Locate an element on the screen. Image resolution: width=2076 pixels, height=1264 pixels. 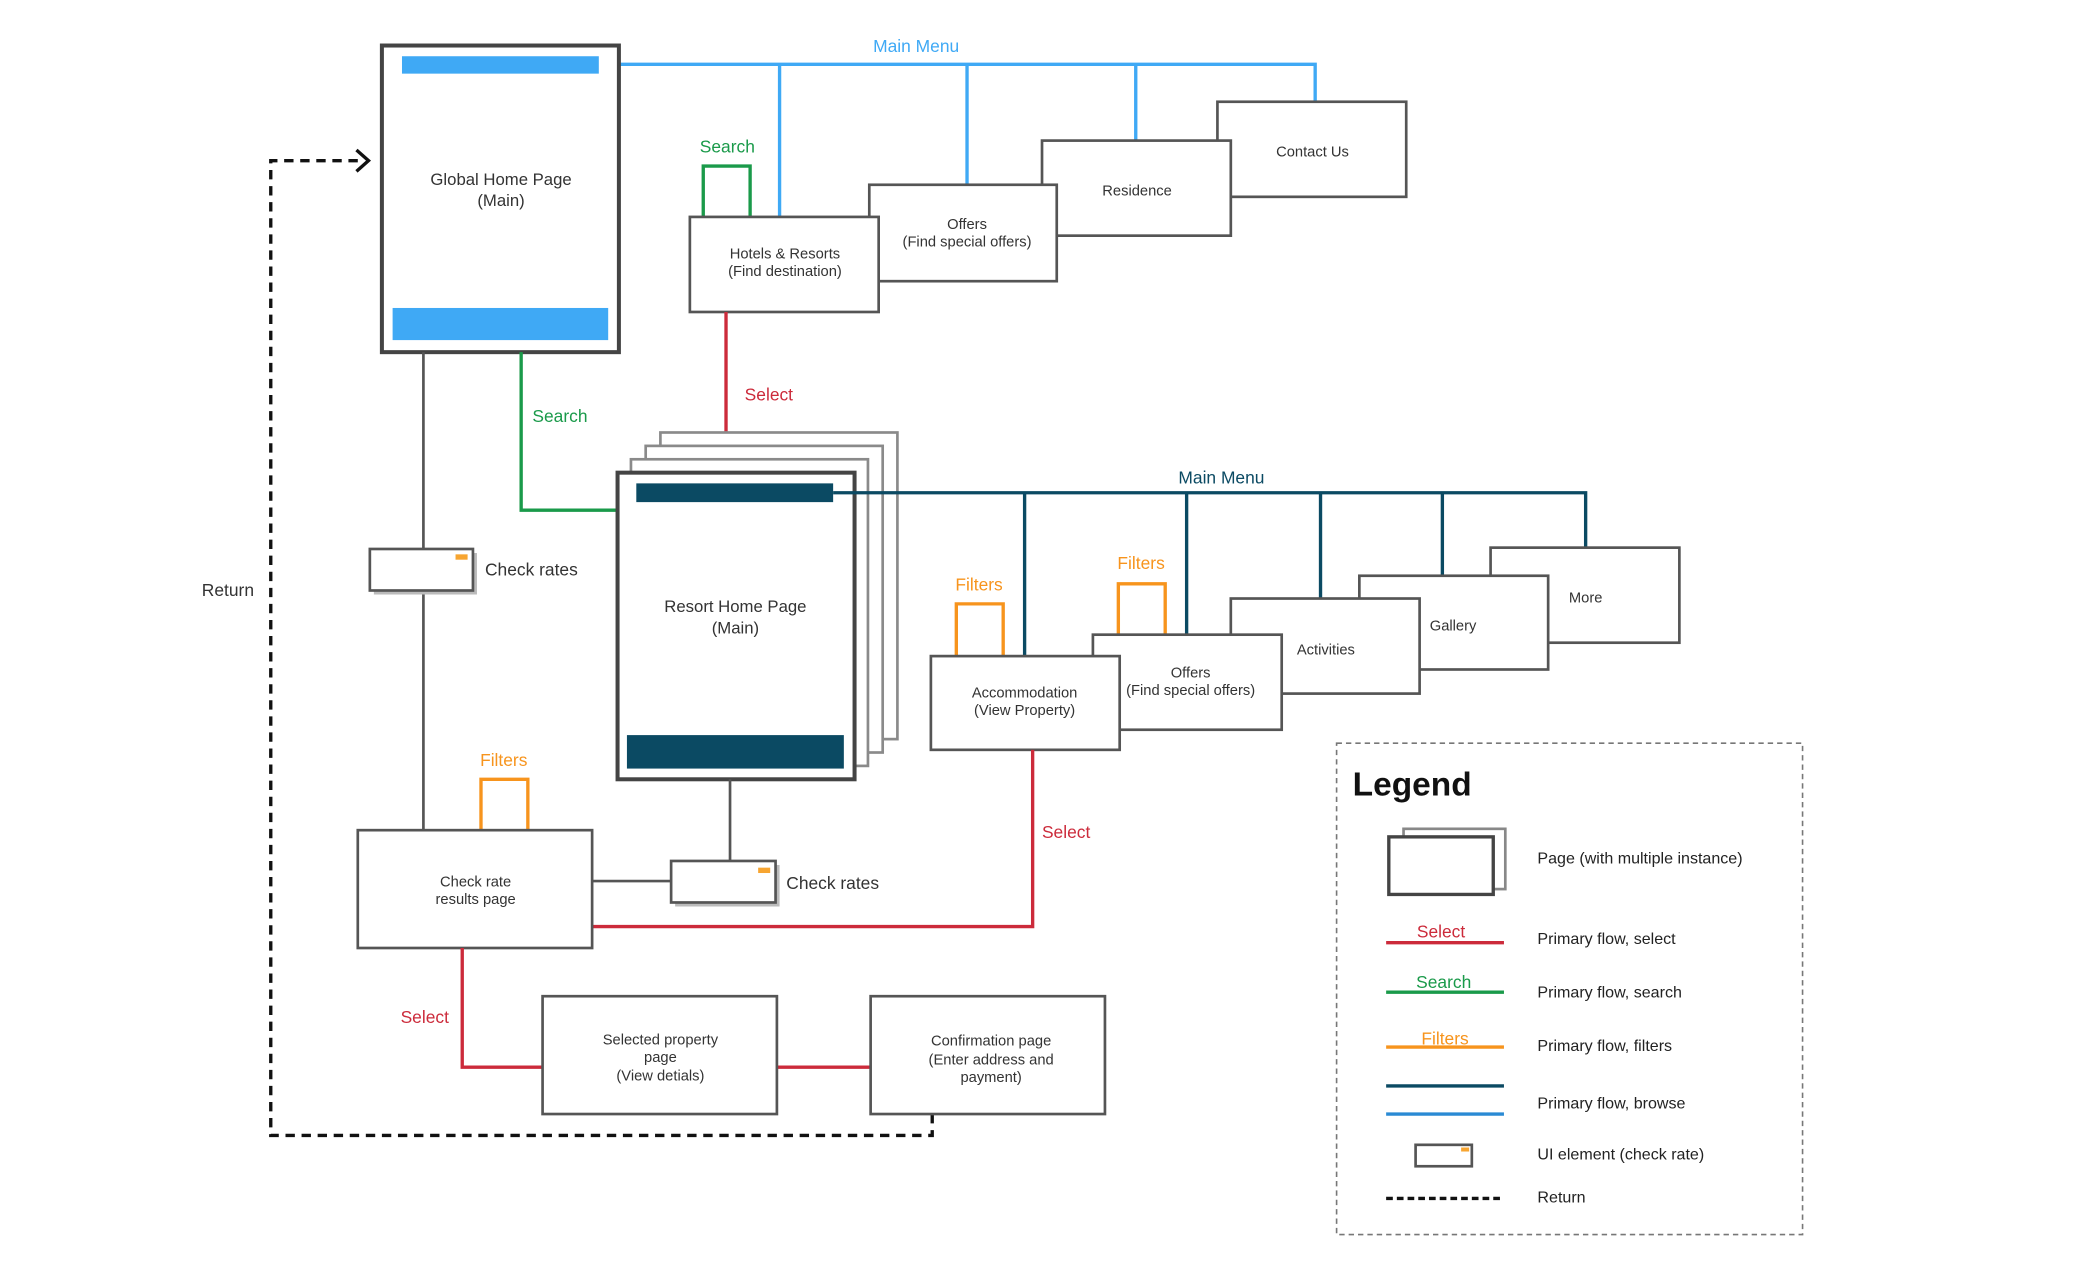
resort-main-menu-label: Main Menu is located at coordinates (1221, 477).